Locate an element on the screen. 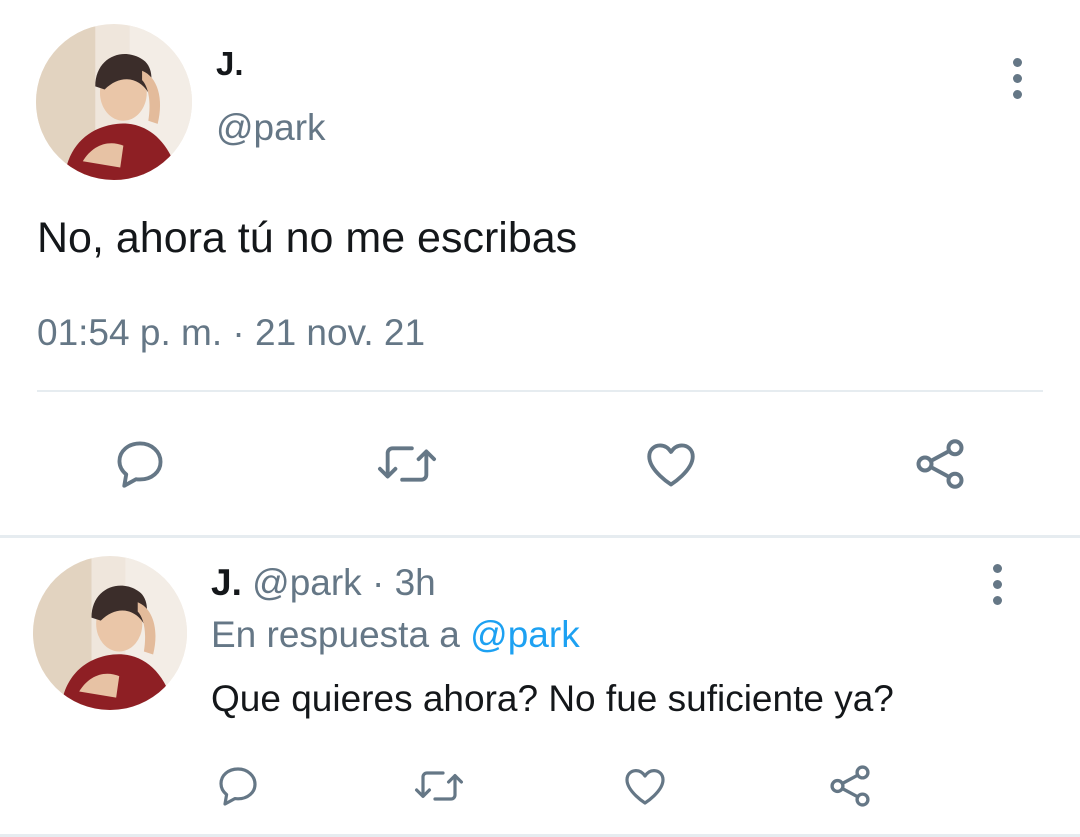 The width and height of the screenshot is (1080, 837). reply-header: J. @park · 3h is located at coordinates (323, 583).